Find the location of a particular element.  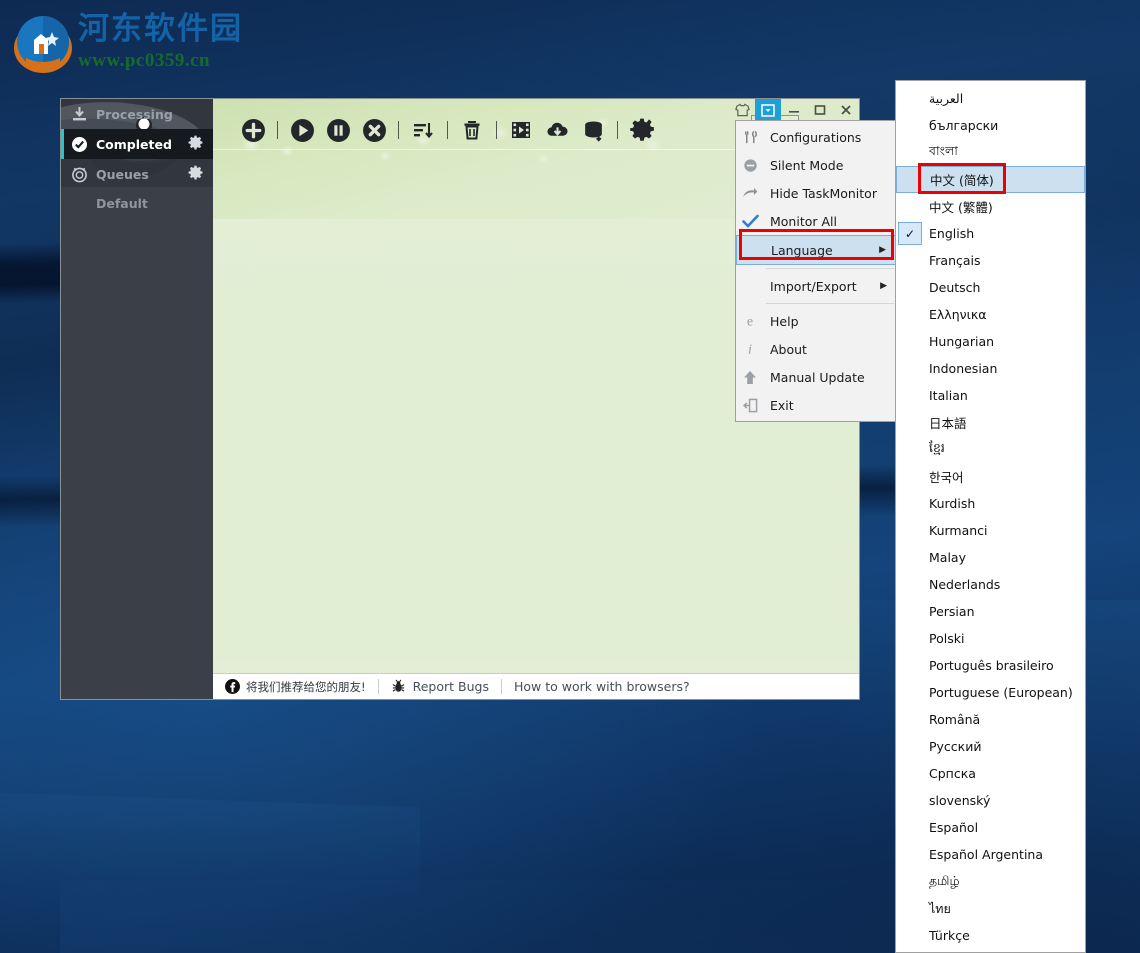

recommend-link: 将我们推荐给您的朋友! is located at coordinates (295, 686).